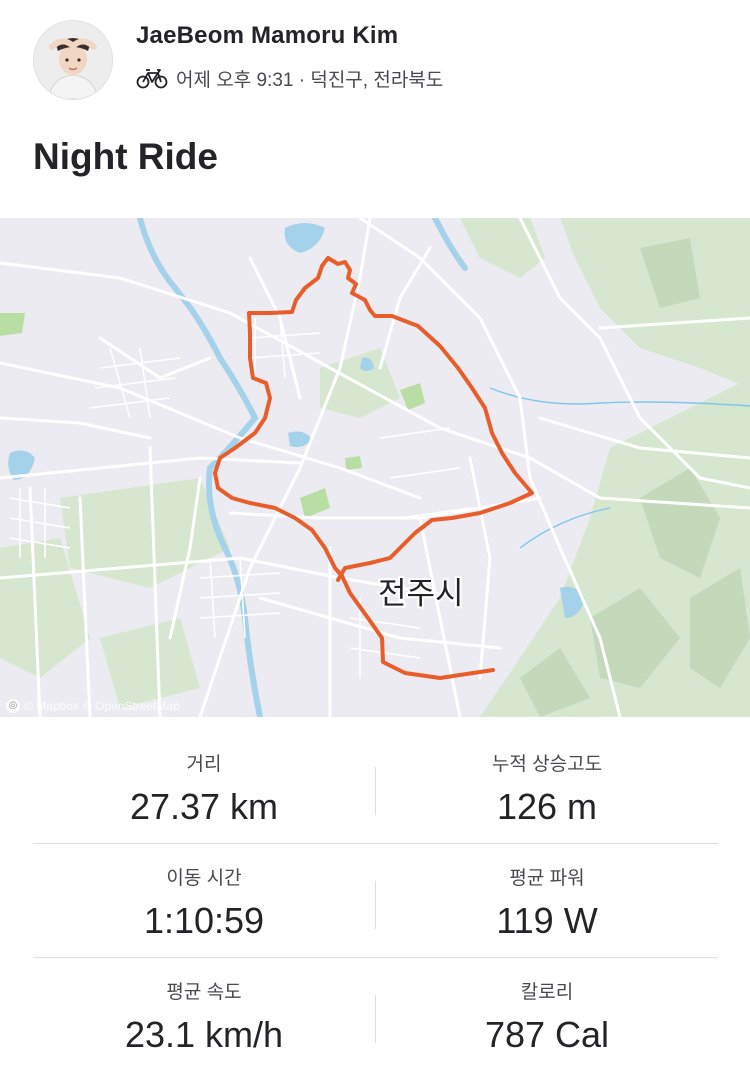  I want to click on stat-value: 27.37 km, so click(204, 806).